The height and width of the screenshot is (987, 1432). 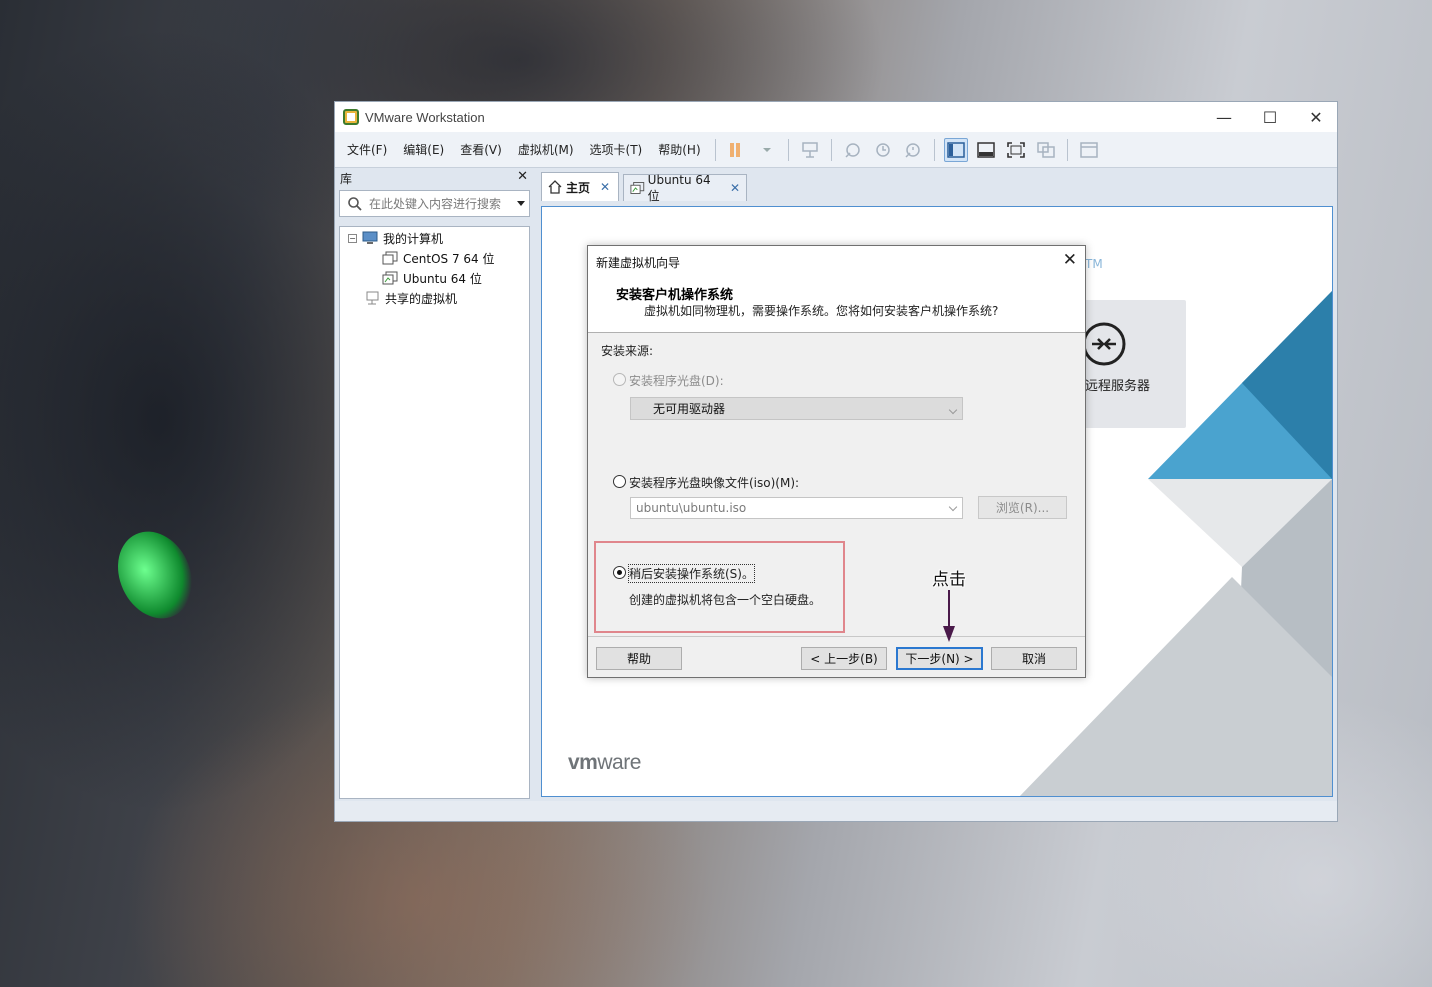 What do you see at coordinates (1270, 117) in the screenshot?
I see `maximize-button: ☐` at bounding box center [1270, 117].